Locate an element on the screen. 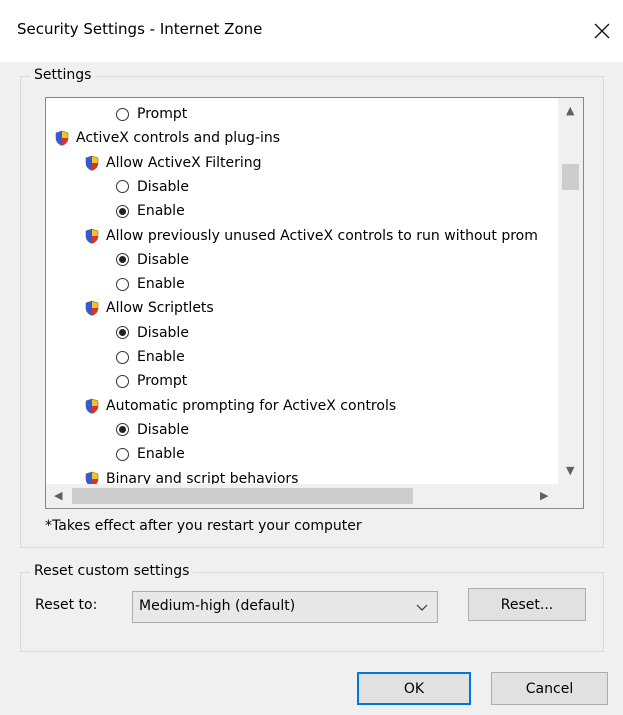 Image resolution: width=623 pixels, height=715 pixels. ok-button: OK is located at coordinates (414, 688).